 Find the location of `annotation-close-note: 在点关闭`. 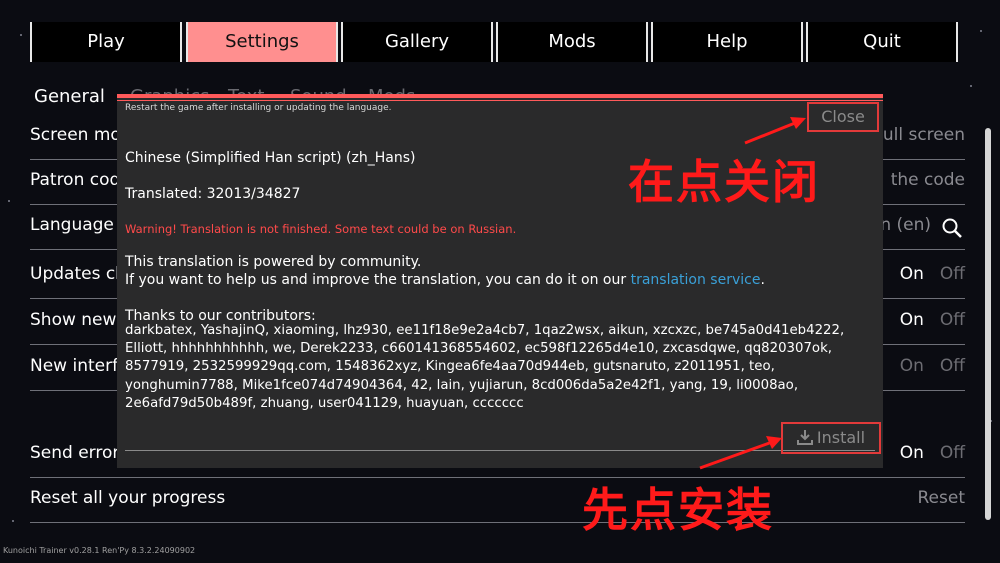

annotation-close-note: 在点关闭 is located at coordinates (724, 182).